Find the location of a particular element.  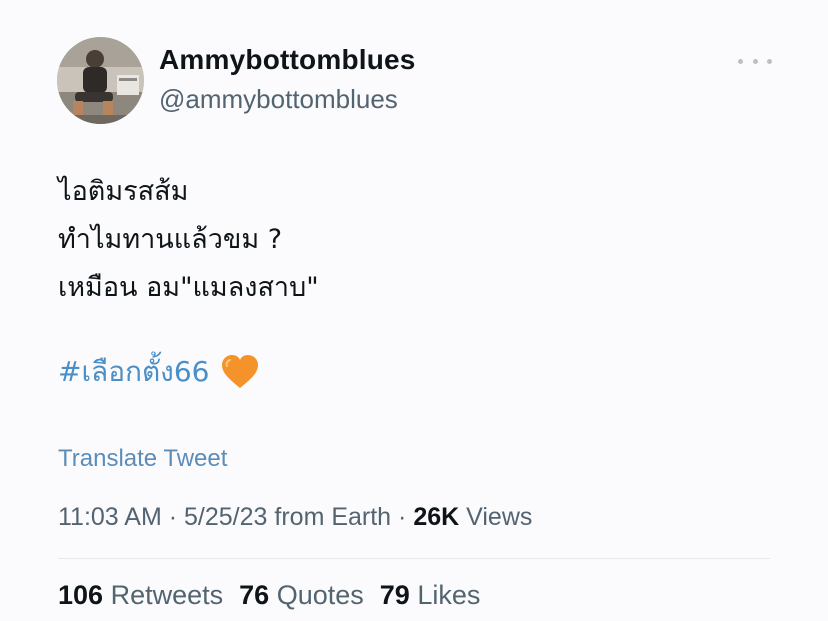

quotes-stat: 76 Quotes is located at coordinates (301, 595).